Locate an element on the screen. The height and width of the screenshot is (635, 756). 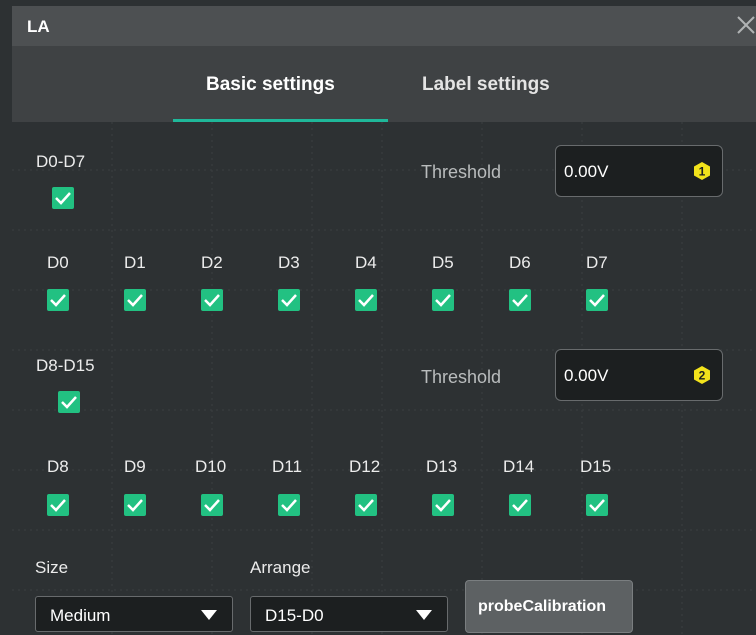
probe-calibration-label: probeCalibration is located at coordinates (542, 606).